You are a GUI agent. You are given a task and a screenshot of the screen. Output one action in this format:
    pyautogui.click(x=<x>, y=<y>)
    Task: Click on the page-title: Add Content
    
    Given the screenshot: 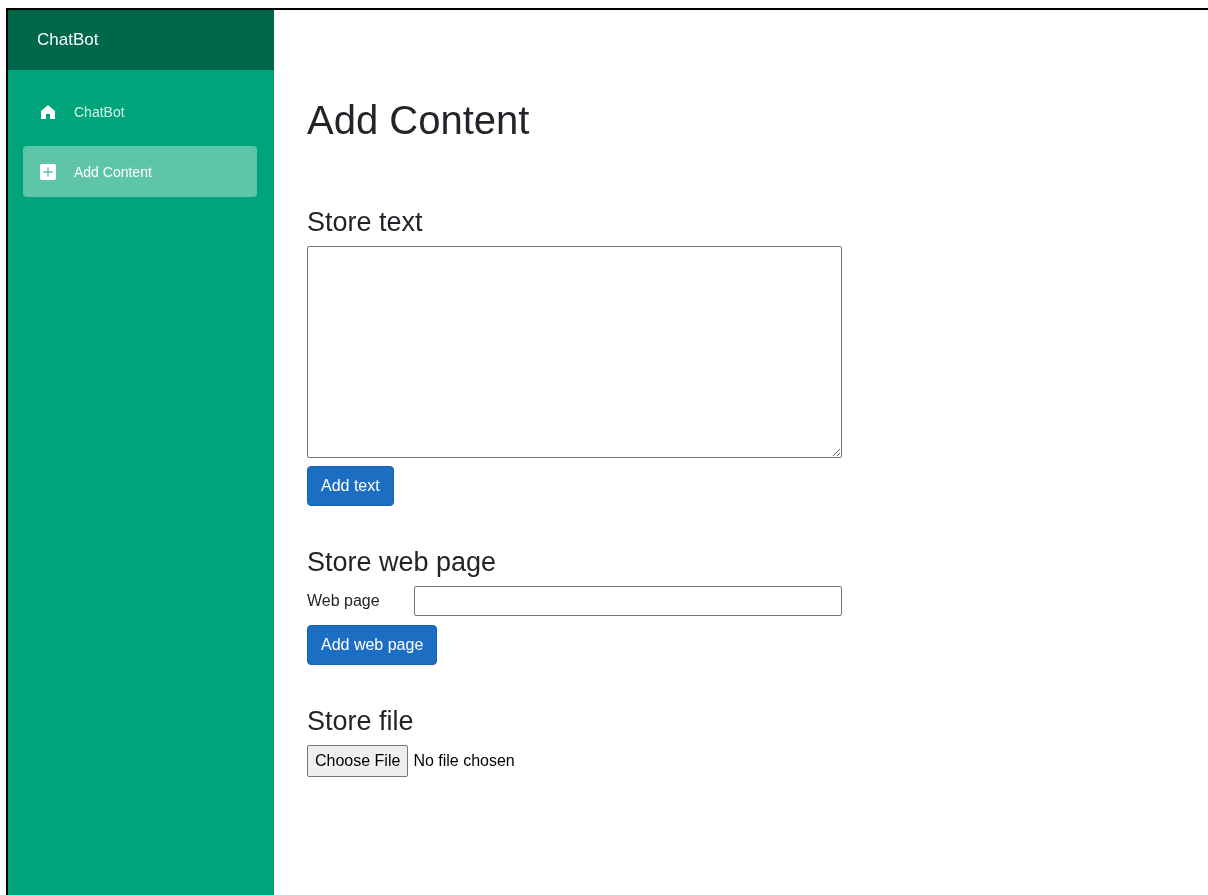 What is the action you would take?
    pyautogui.click(x=419, y=120)
    